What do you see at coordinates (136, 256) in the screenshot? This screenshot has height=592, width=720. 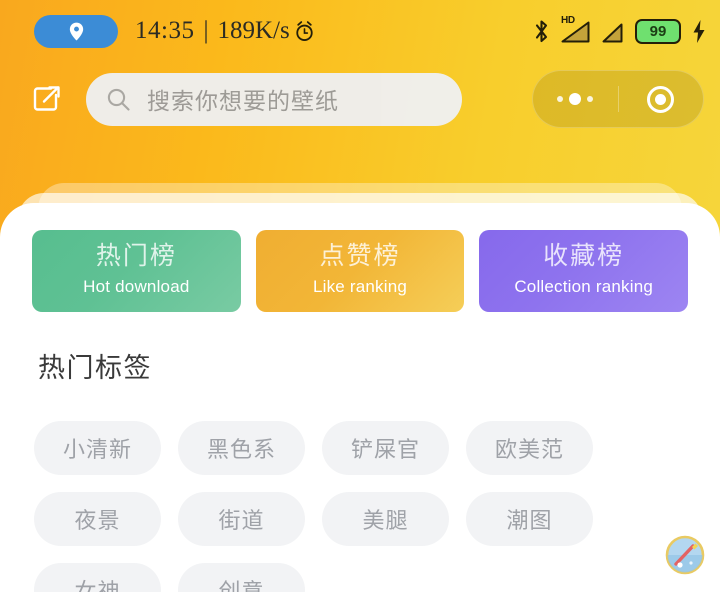 I see `ranking-card-title-cn: 热门榜` at bounding box center [136, 256].